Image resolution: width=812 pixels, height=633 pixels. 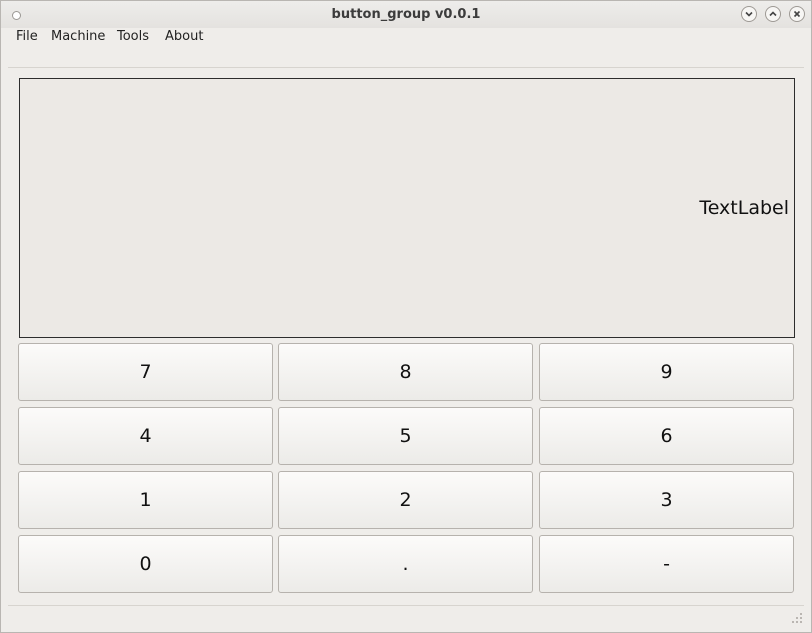 I want to click on menu-tools: Tools, so click(x=133, y=36).